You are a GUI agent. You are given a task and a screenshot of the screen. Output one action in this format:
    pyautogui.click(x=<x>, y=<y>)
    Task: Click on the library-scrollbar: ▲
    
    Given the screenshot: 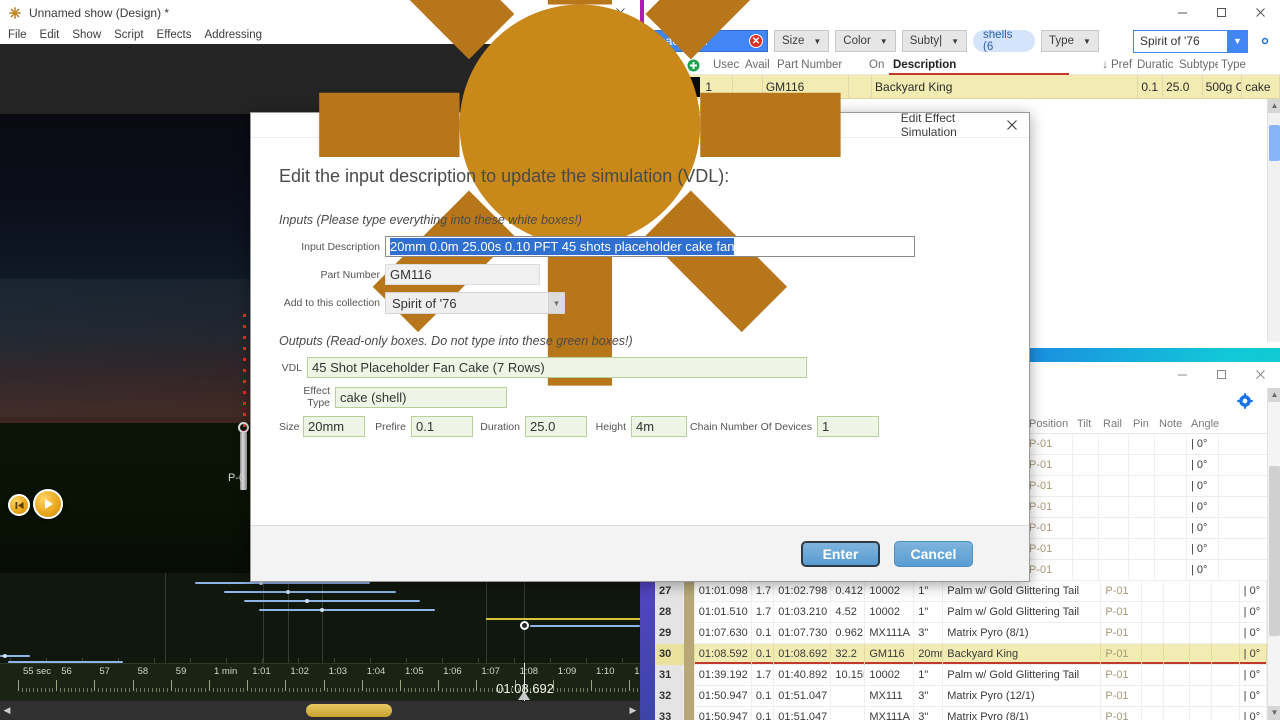 What is the action you would take?
    pyautogui.click(x=1273, y=220)
    